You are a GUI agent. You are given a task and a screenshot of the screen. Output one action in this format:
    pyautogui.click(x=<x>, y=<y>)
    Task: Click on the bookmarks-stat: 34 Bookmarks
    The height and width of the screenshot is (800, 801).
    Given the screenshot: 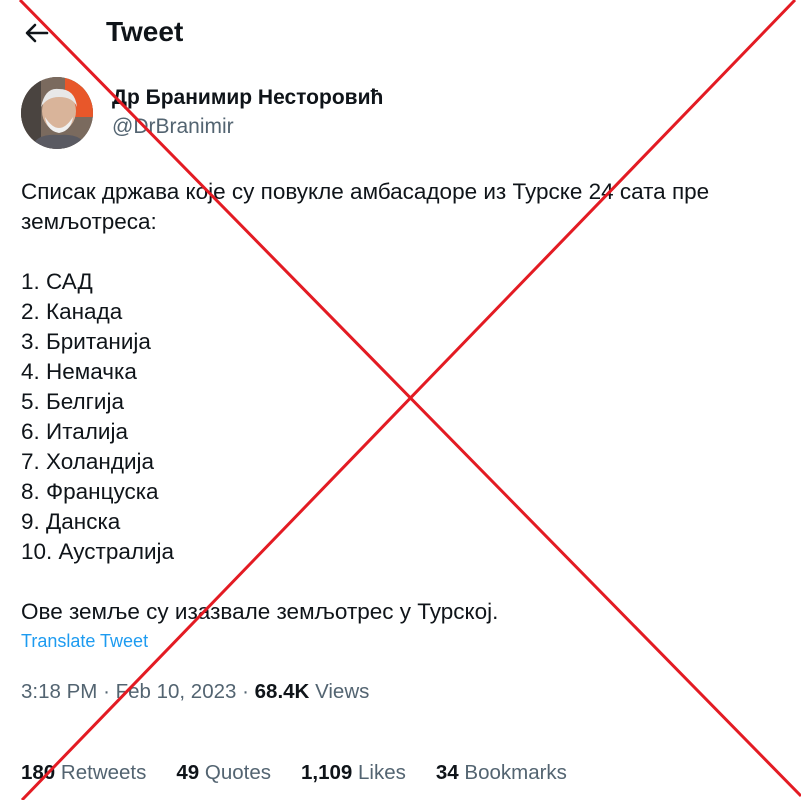 What is the action you would take?
    pyautogui.click(x=501, y=773)
    